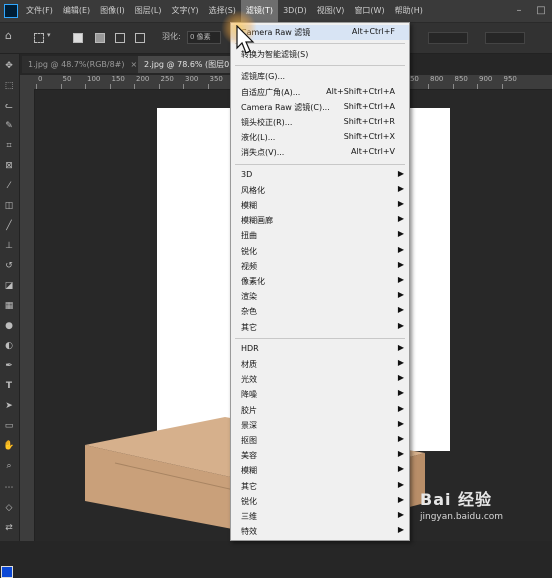  I want to click on foreground-color-swatch, so click(7, 572).